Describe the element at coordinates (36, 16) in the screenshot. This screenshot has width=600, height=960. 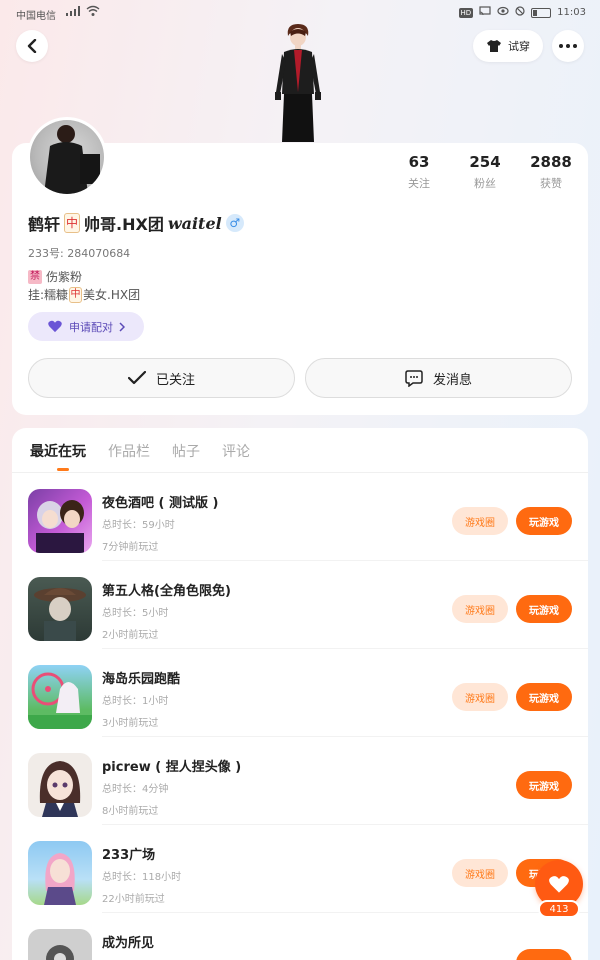
I see `carrier-label: 中国电信` at that location.